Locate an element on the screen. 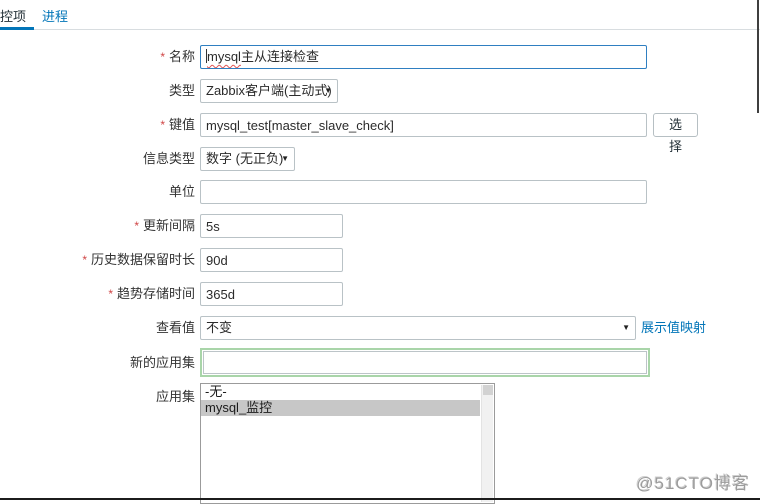 Image resolution: width=760 pixels, height=504 pixels. row-type: 类型 Zabbix客户端(主动式) ▼ is located at coordinates (380, 91).